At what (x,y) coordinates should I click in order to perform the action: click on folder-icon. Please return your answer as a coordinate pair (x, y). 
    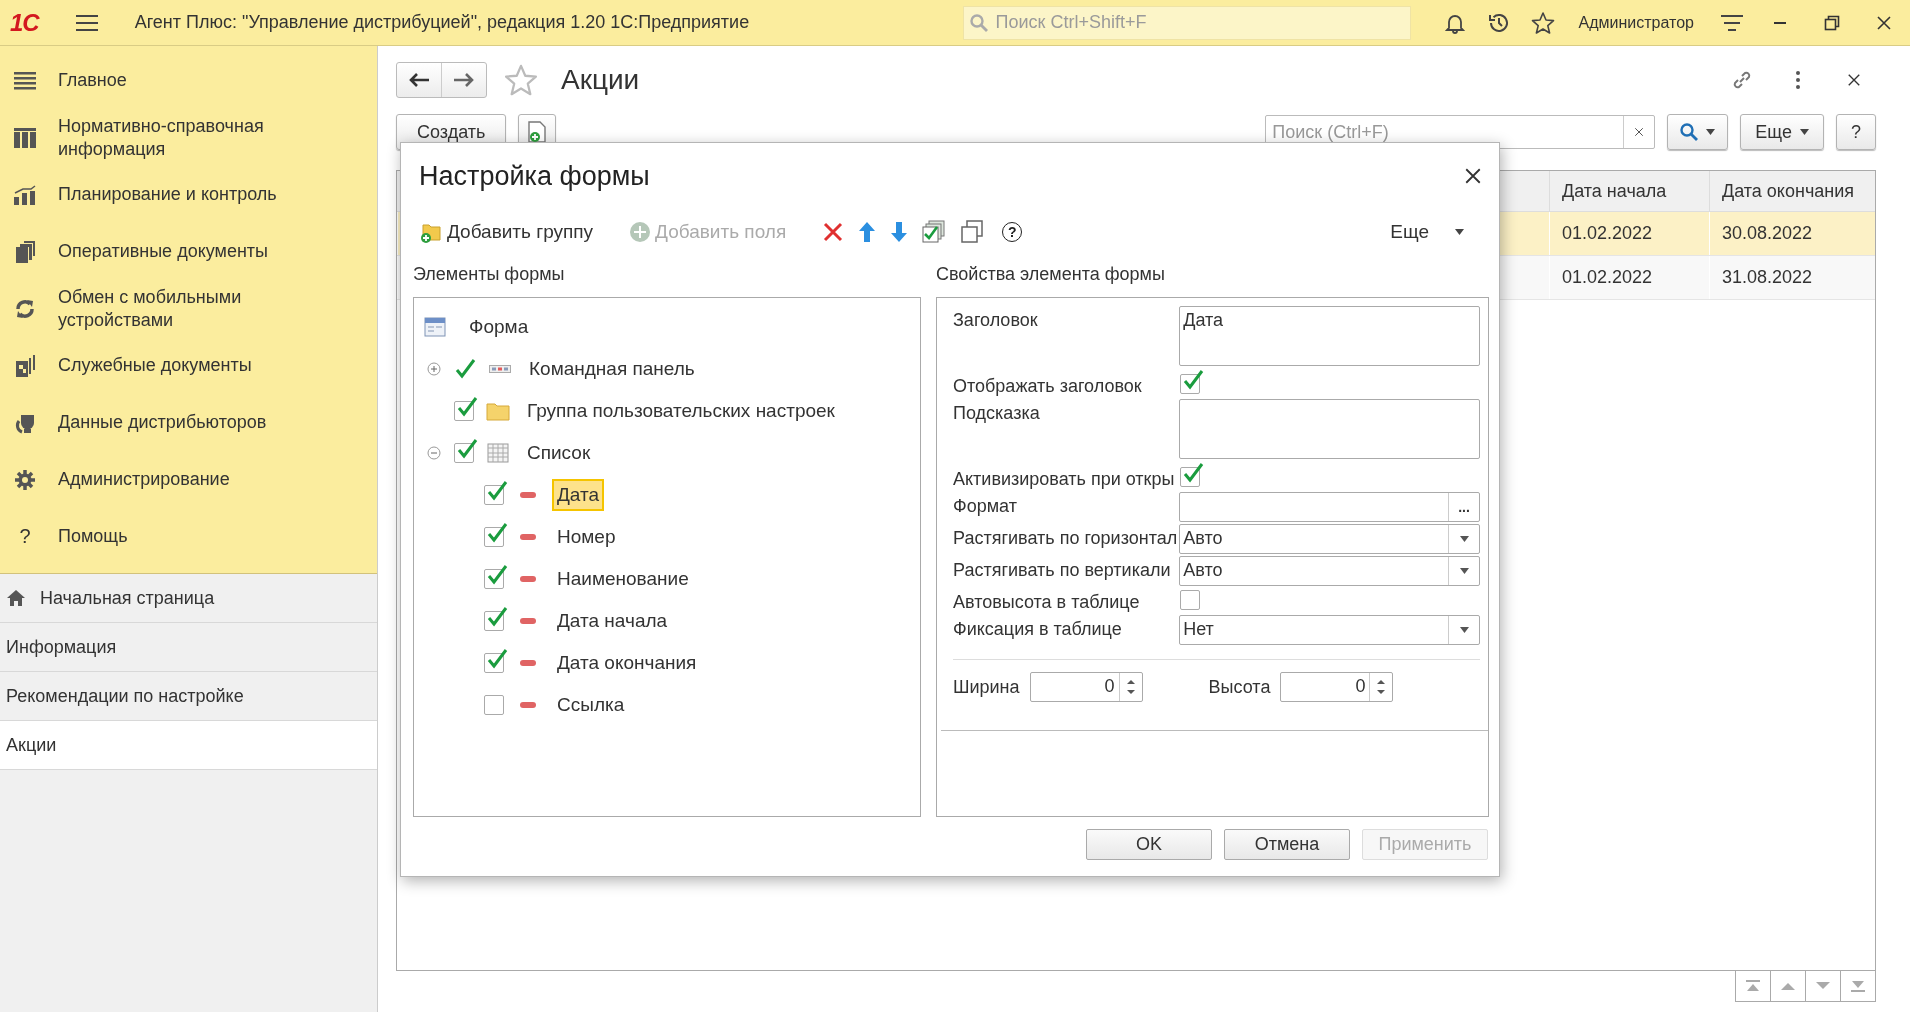
    Looking at the image, I should click on (498, 411).